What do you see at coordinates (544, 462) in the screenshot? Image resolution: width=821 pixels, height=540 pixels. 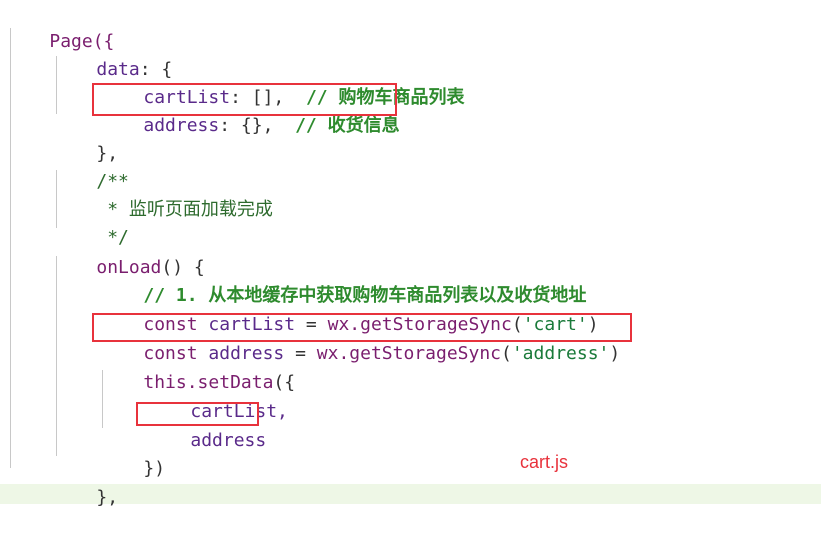 I see `file-caption: cart.js` at bounding box center [544, 462].